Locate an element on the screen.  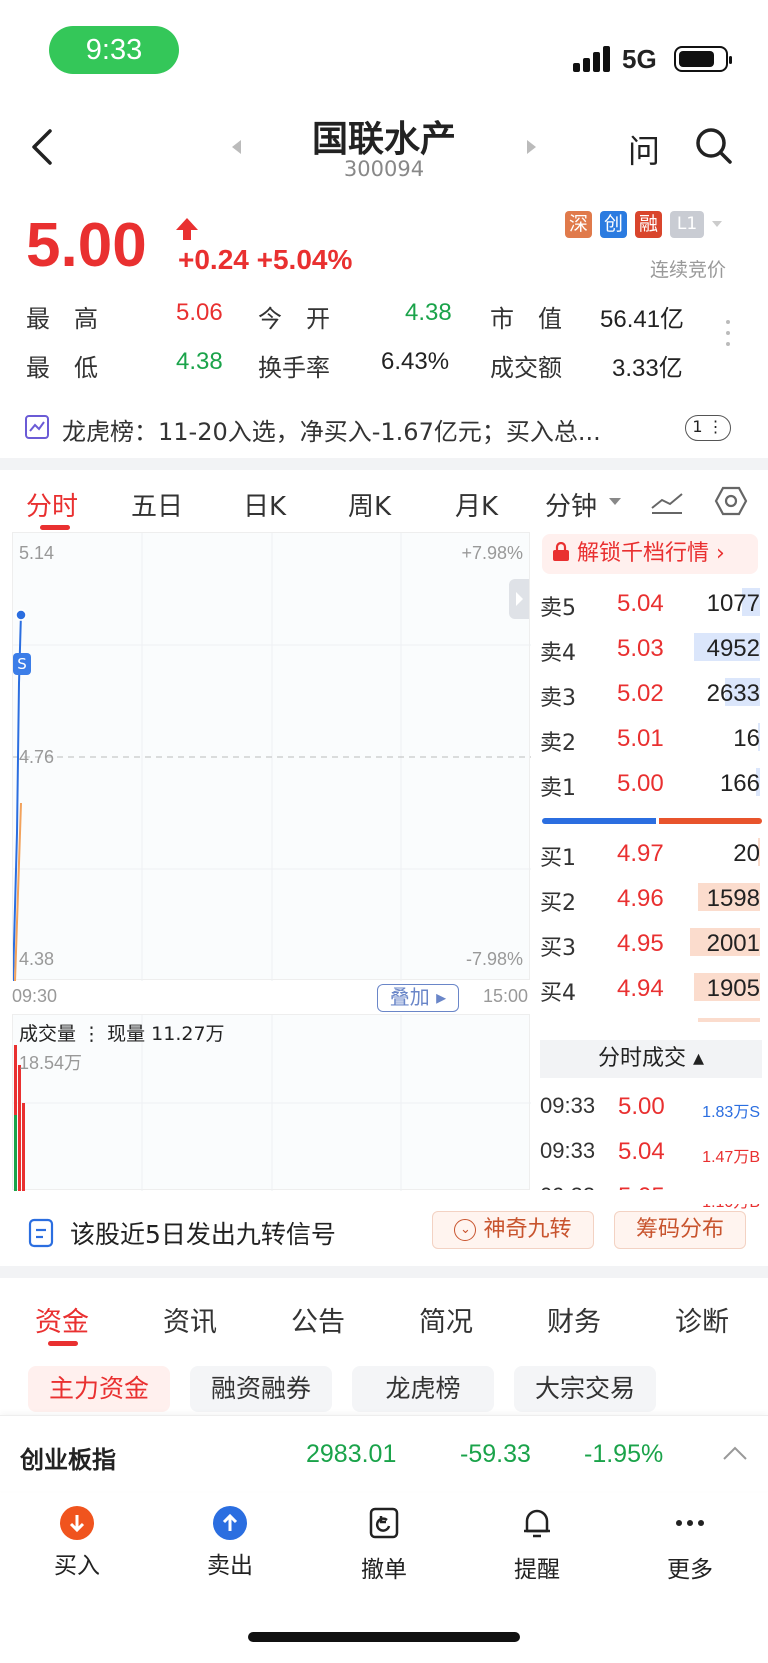
notice-icon is located at coordinates (41, 1233).